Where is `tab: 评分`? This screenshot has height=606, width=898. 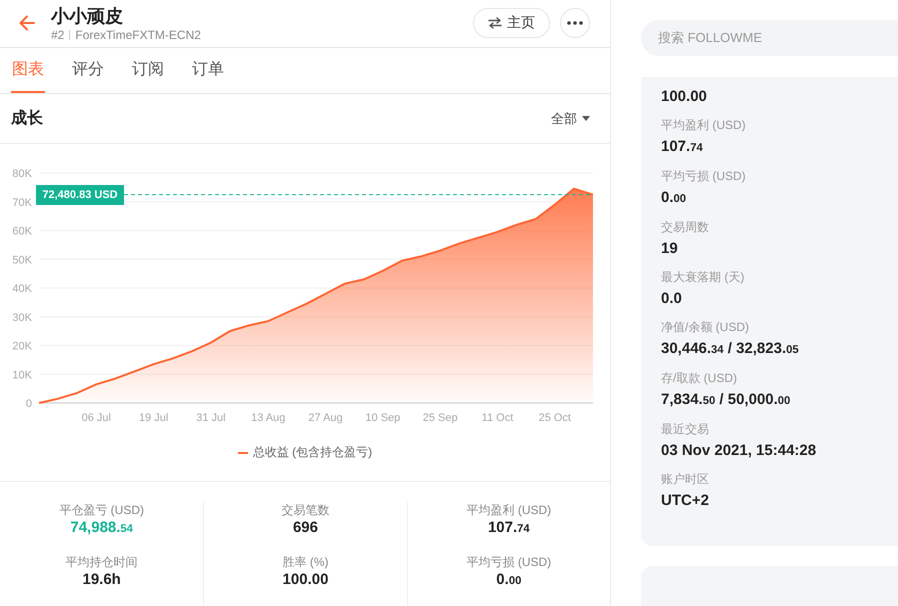 tab: 评分 is located at coordinates (88, 70).